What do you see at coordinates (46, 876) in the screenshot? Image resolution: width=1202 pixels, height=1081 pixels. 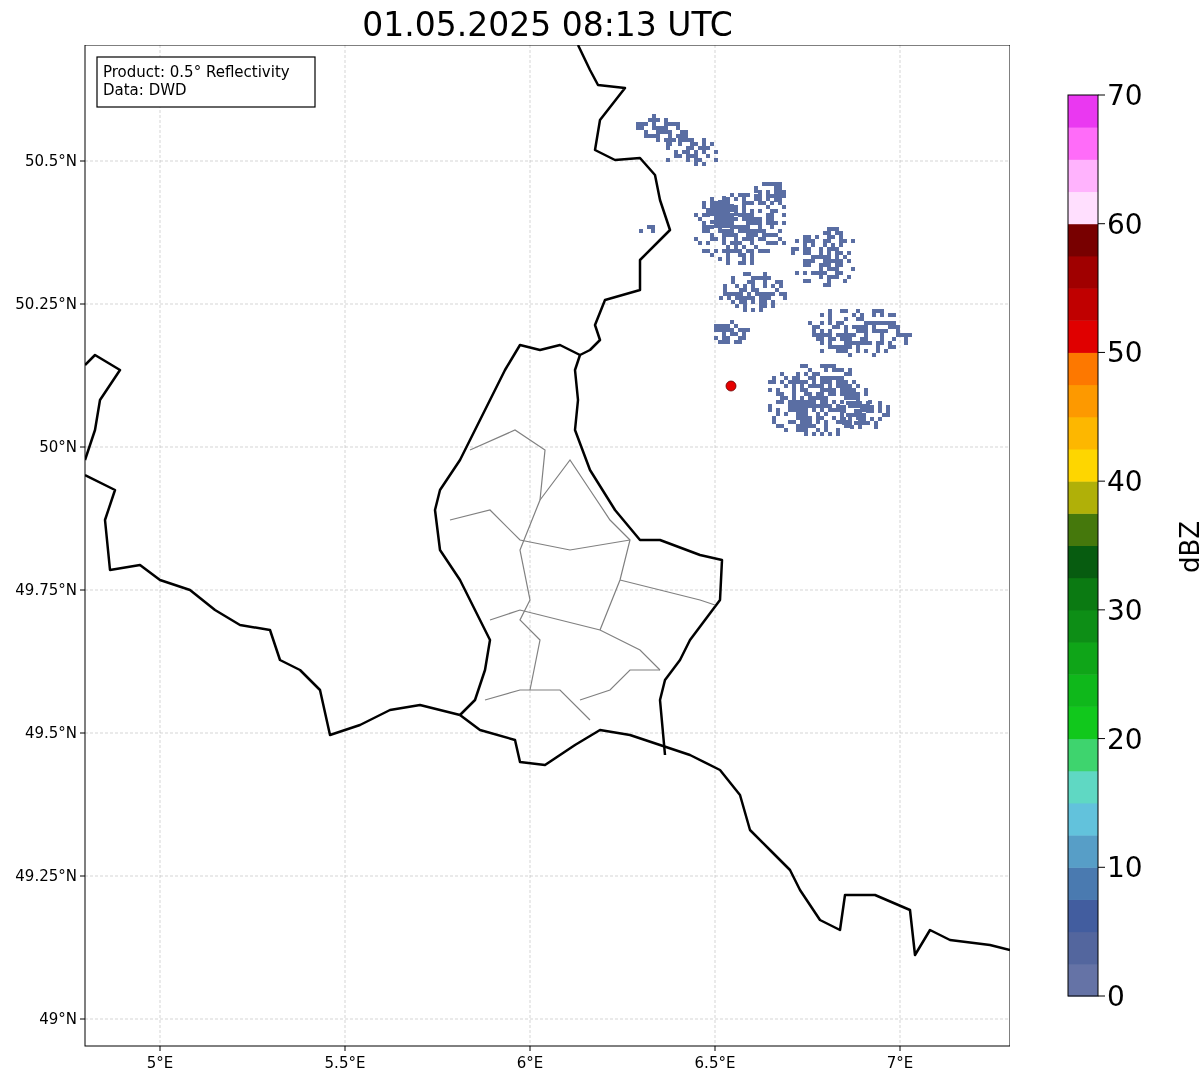 I see `latitude-label: 49.25°N` at bounding box center [46, 876].